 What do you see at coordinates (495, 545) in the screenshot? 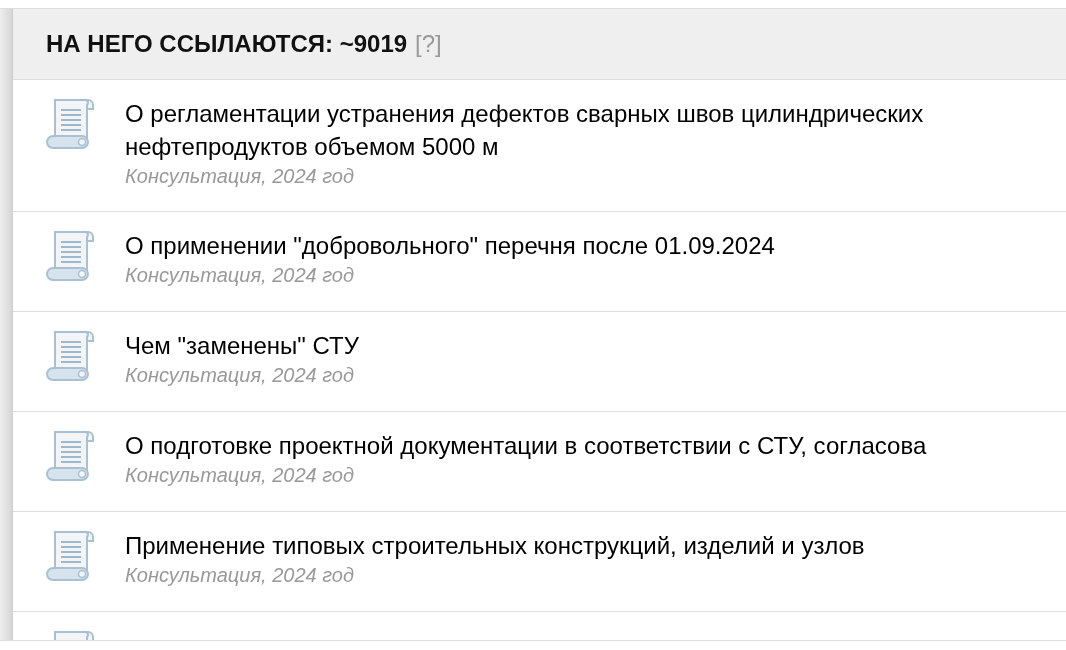
I see `document-link: Применение типовых строительных конструкций, изделий и узлов` at bounding box center [495, 545].